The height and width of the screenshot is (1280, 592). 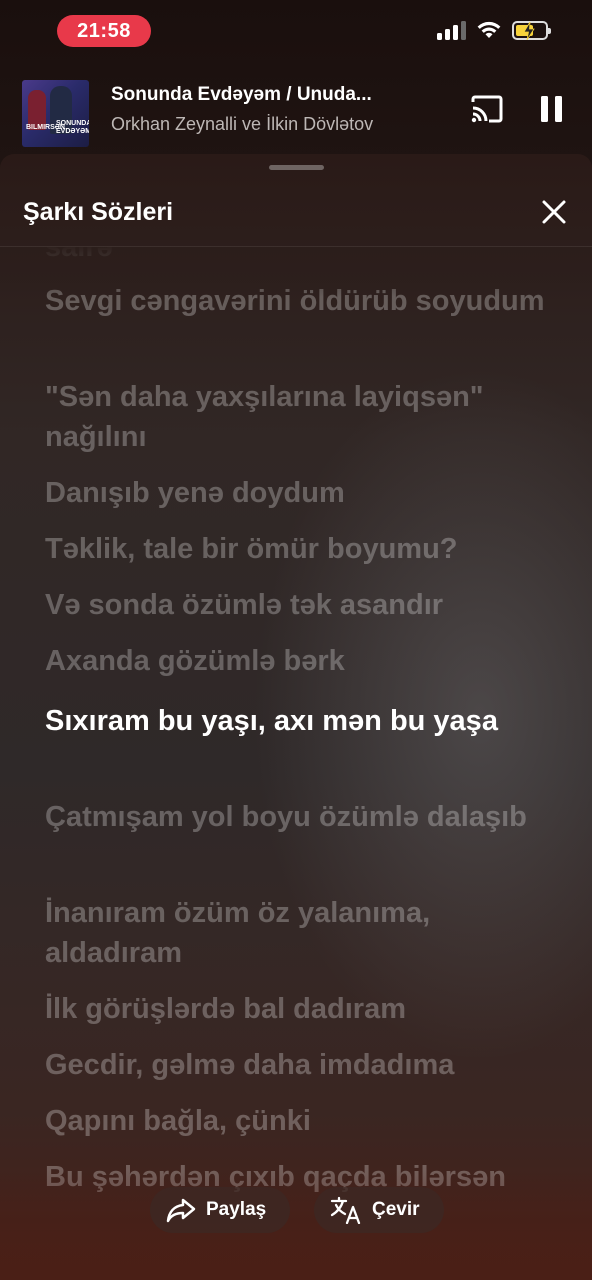 What do you see at coordinates (531, 30) in the screenshot?
I see `battery-charging-icon` at bounding box center [531, 30].